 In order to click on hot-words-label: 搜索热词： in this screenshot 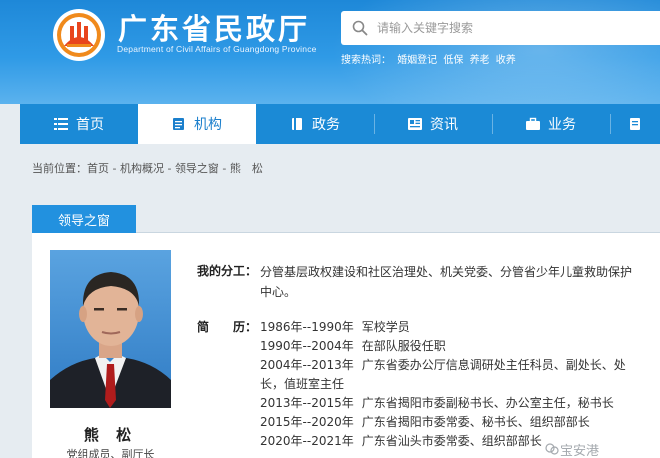, I will do `click(366, 60)`.